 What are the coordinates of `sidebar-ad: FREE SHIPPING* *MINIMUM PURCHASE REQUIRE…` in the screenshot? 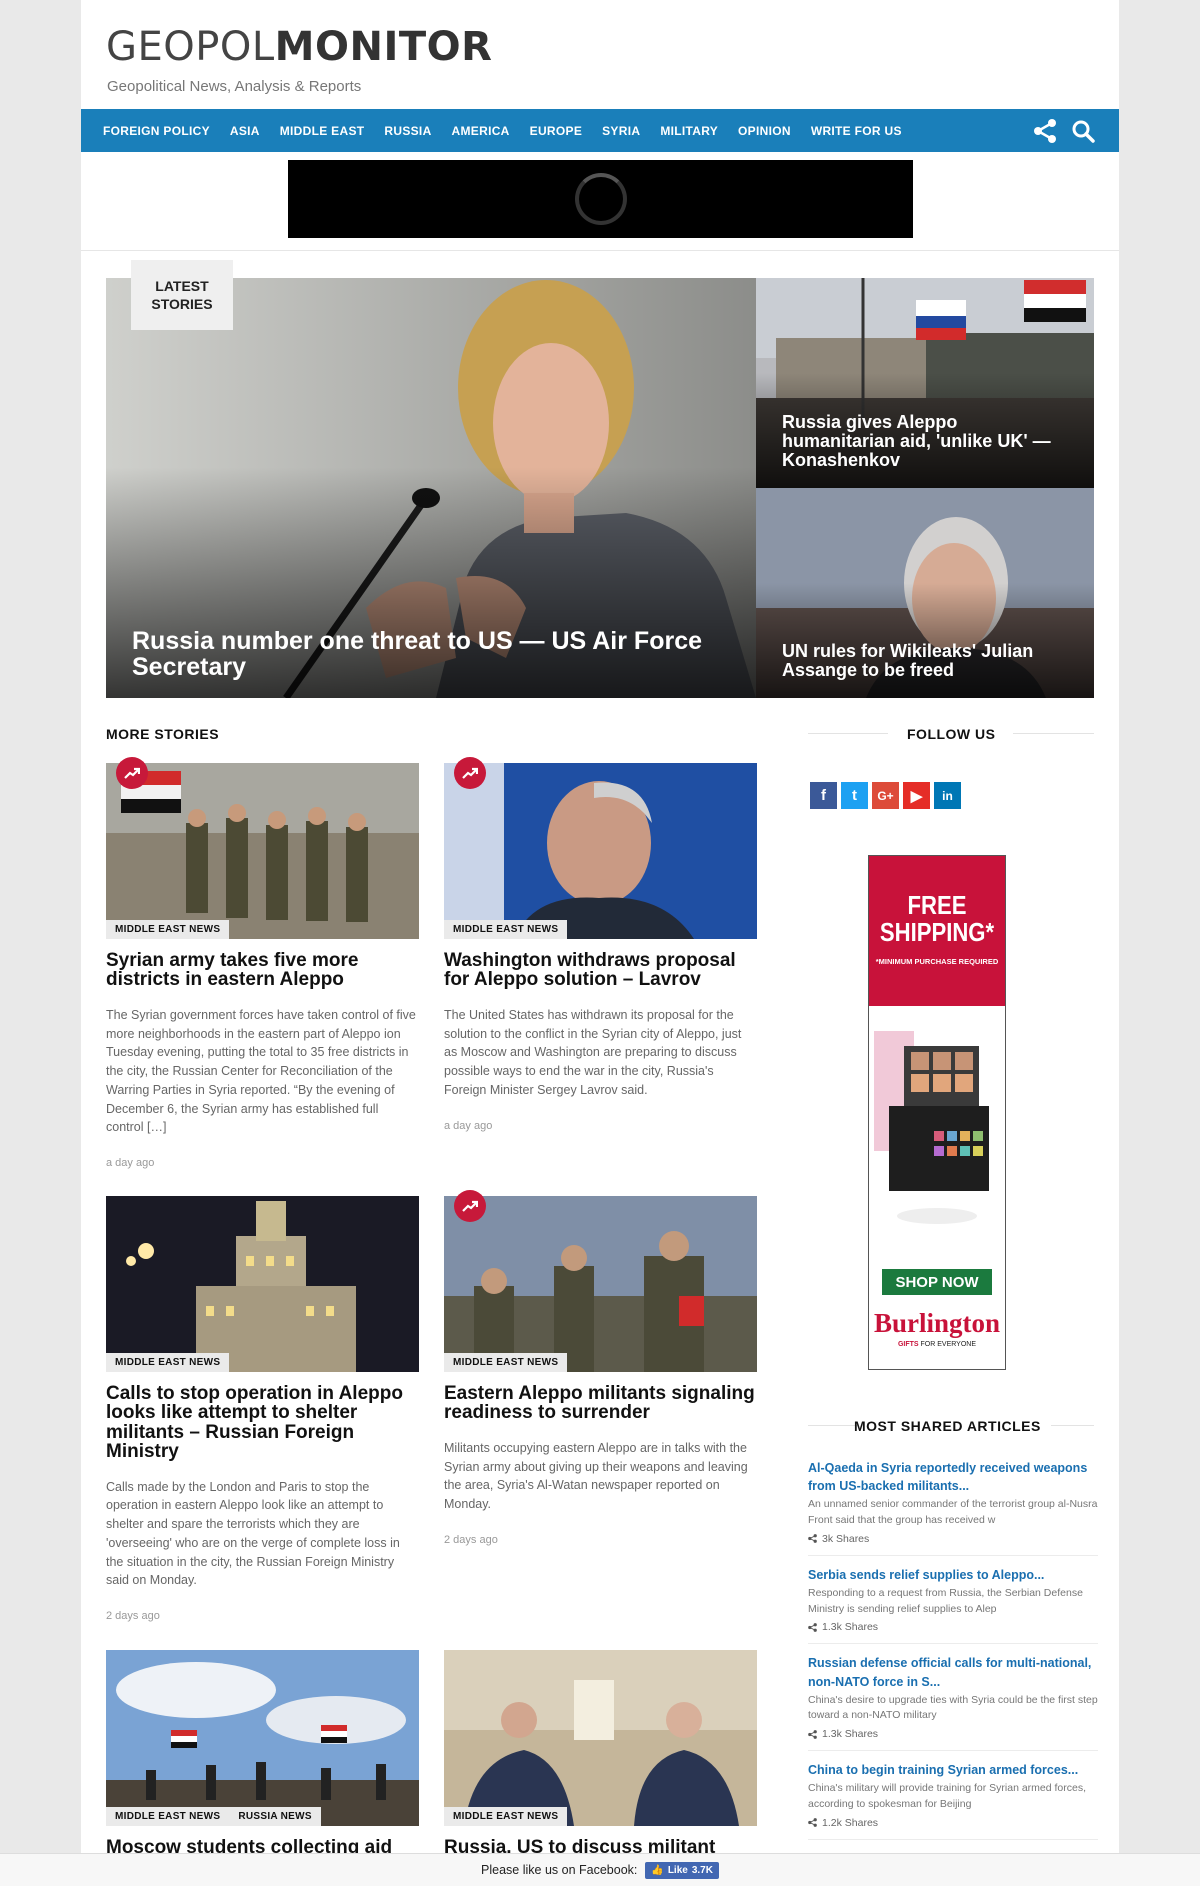 It's located at (937, 1112).